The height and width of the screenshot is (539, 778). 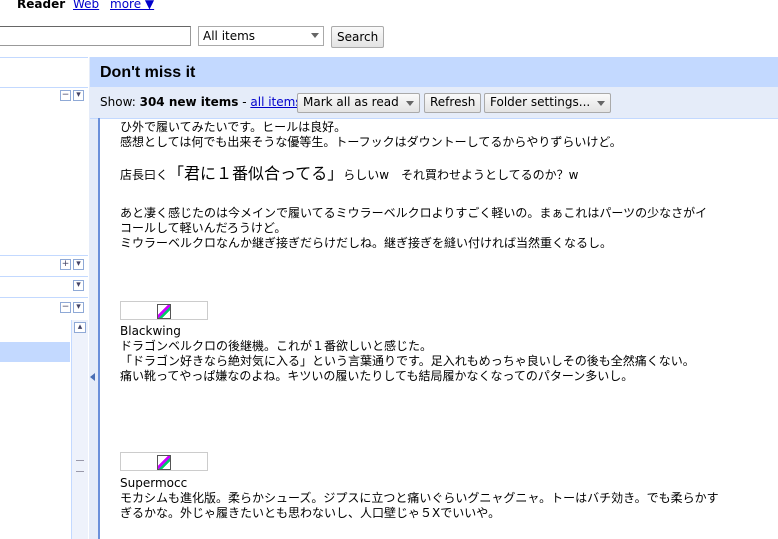 What do you see at coordinates (79, 429) in the screenshot?
I see `sidebar-scrollbar: ▴` at bounding box center [79, 429].